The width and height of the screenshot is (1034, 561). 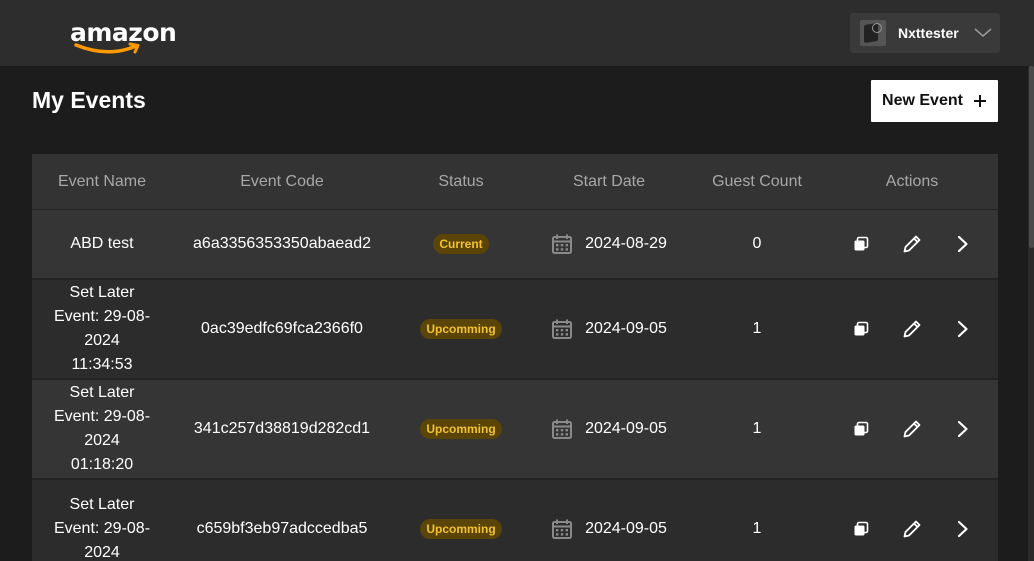 What do you see at coordinates (282, 528) in the screenshot?
I see `event-code: c659bf3eb97adccedba5` at bounding box center [282, 528].